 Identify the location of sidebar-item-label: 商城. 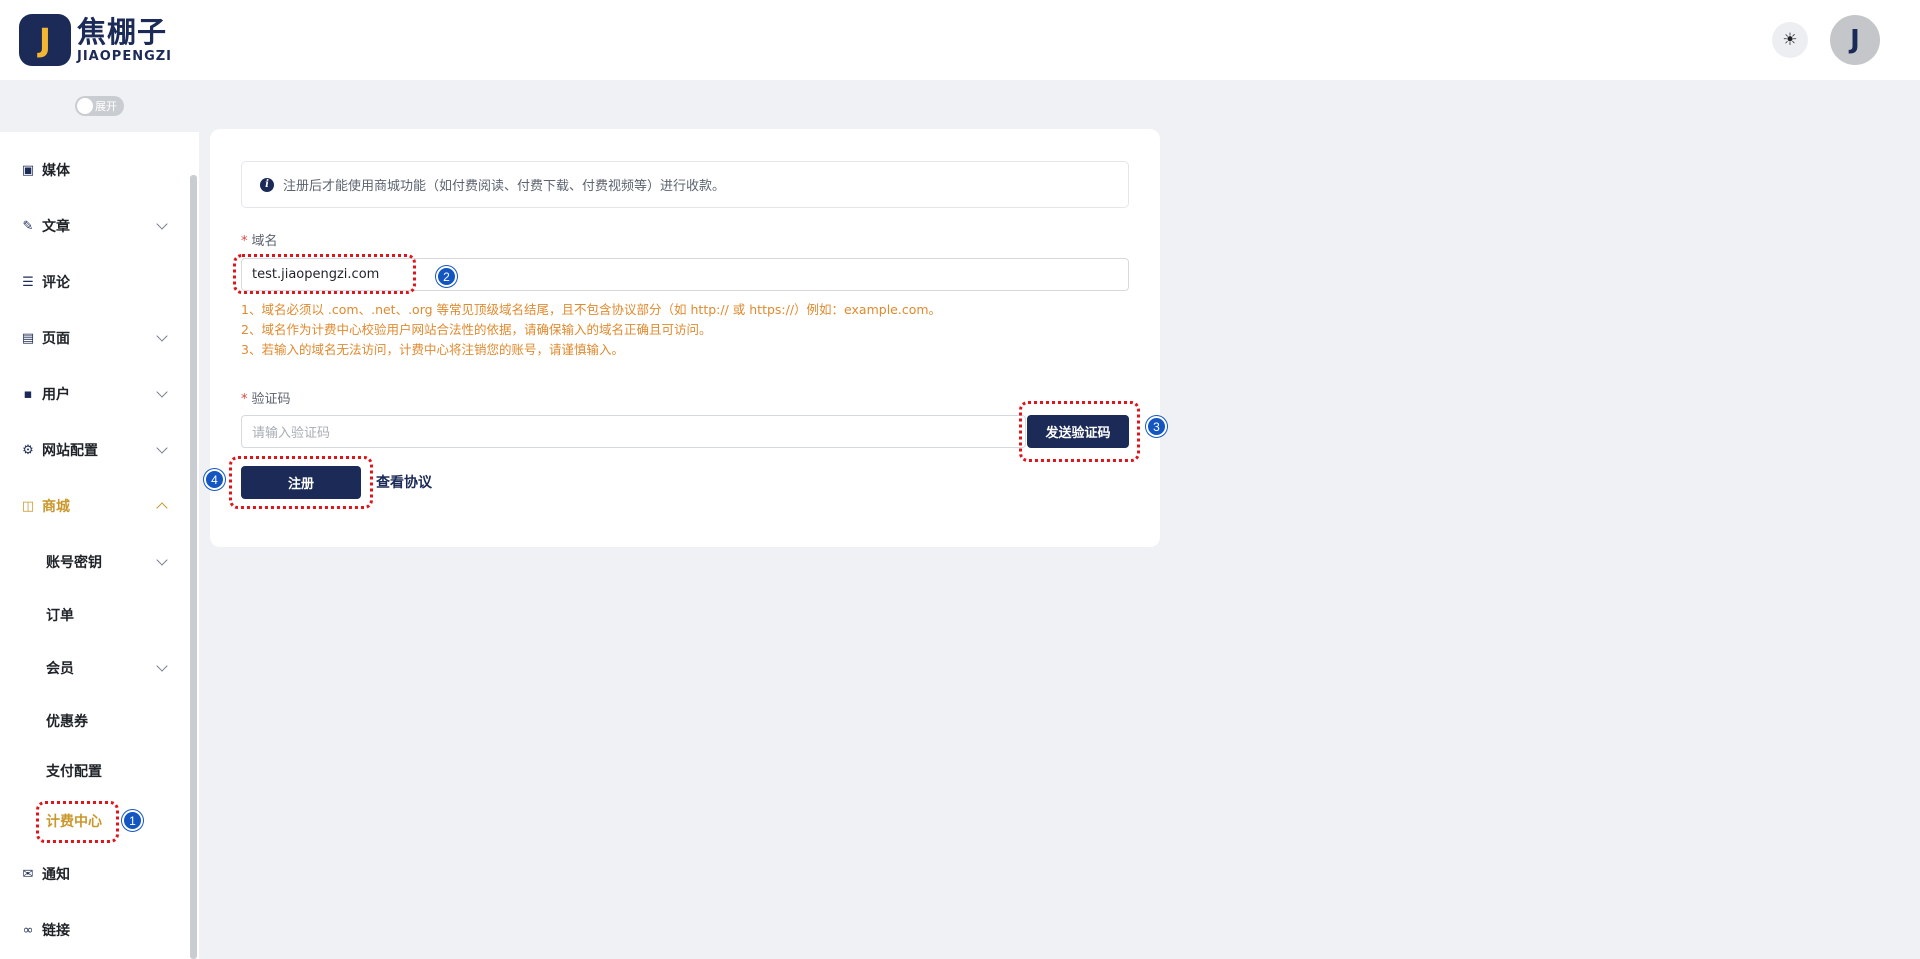
(56, 507).